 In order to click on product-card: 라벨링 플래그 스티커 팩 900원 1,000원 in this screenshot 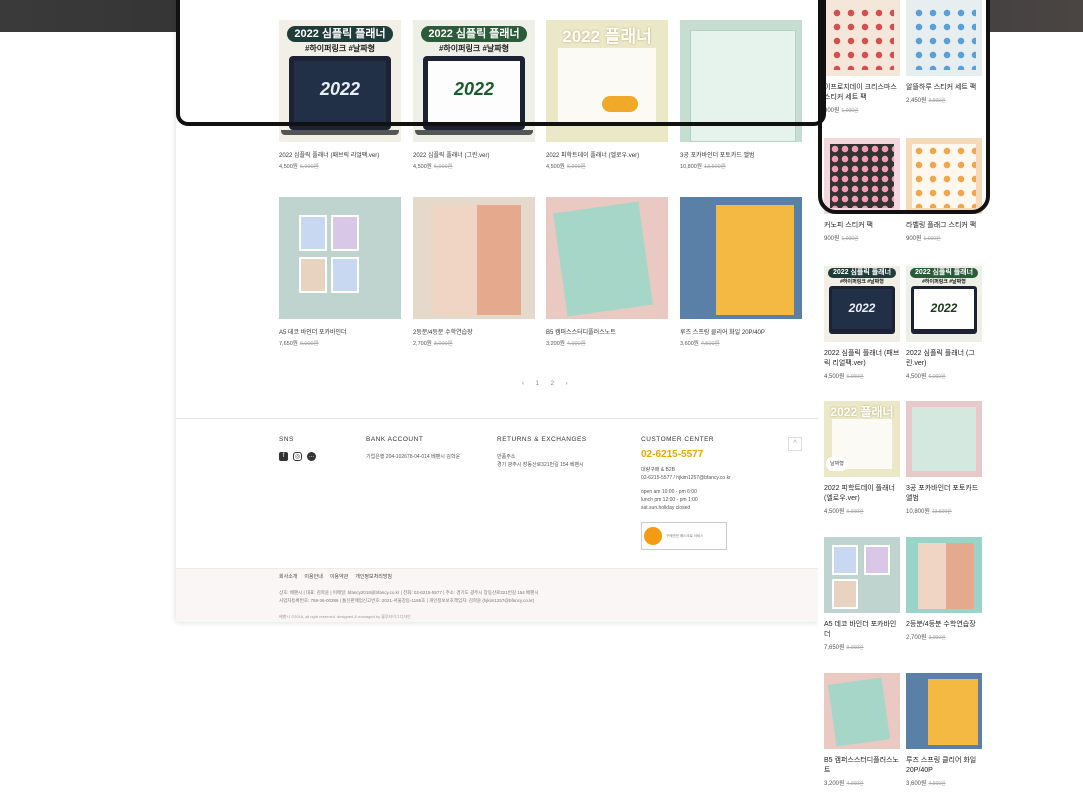, I will do `click(944, 190)`.